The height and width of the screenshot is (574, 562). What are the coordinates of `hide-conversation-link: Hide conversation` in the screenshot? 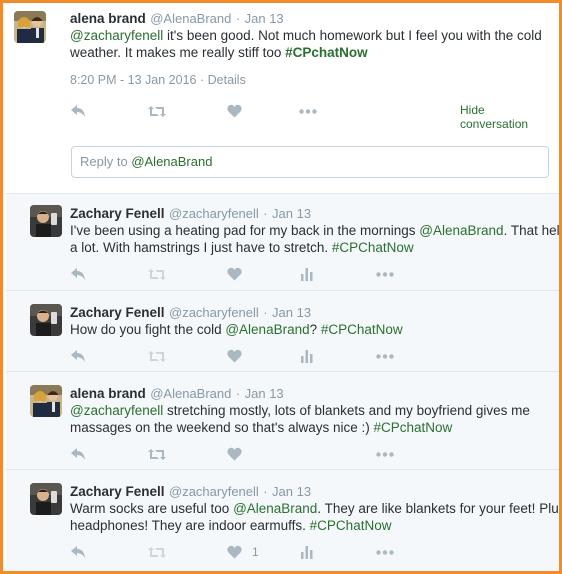 It's located at (505, 117).